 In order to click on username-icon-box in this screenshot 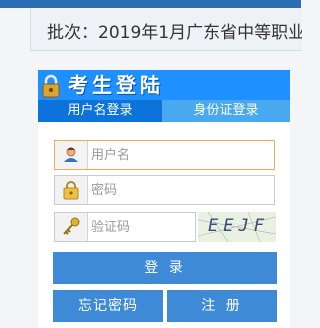, I will do `click(71, 155)`.